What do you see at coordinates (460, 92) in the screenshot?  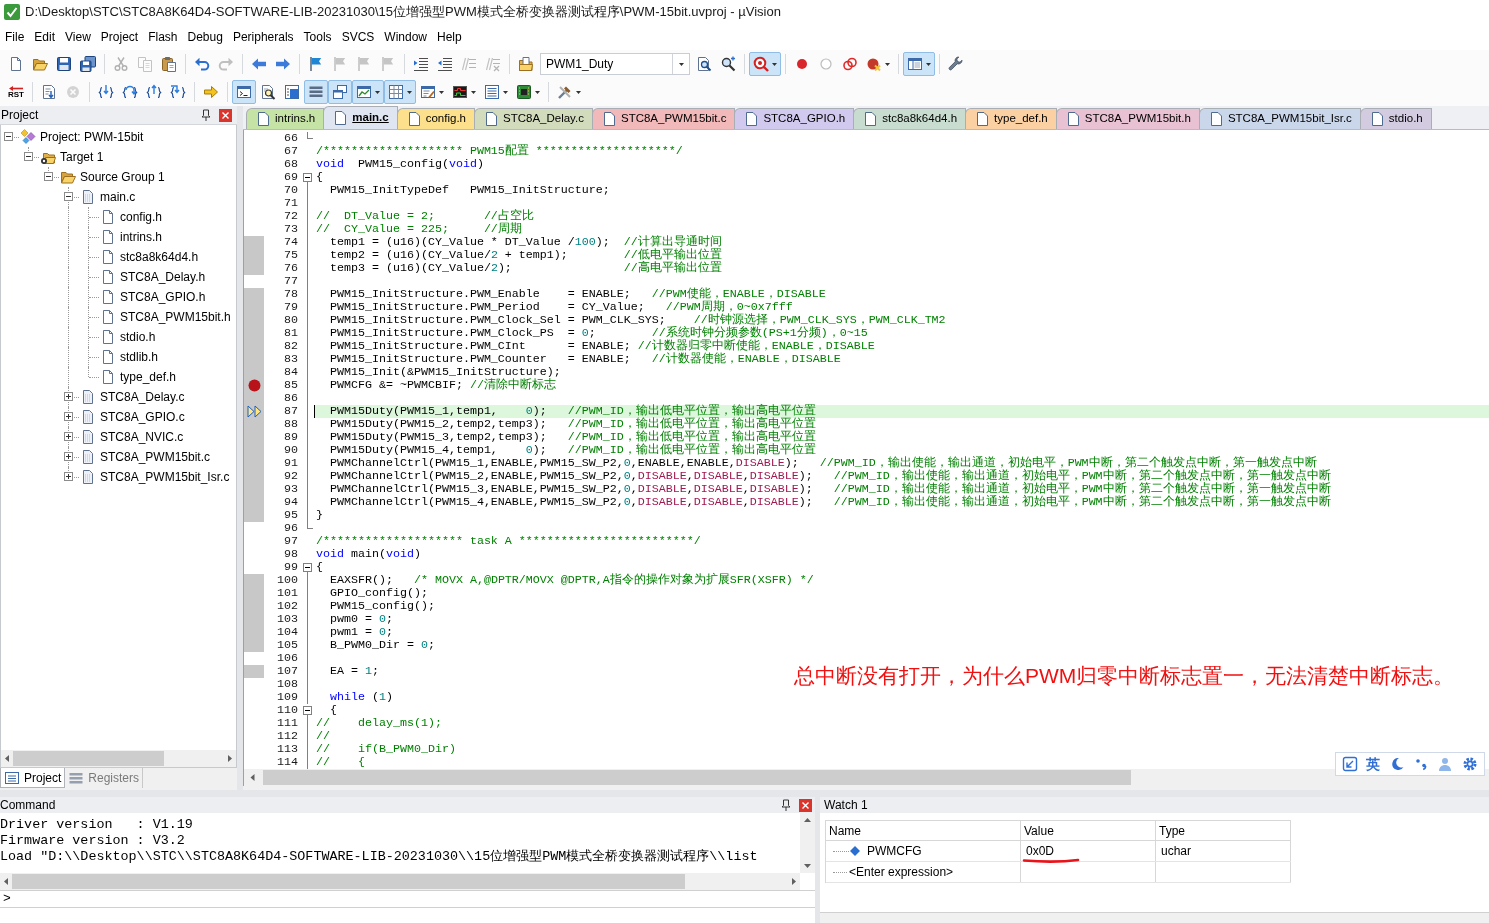 I see `waveform-icon` at bounding box center [460, 92].